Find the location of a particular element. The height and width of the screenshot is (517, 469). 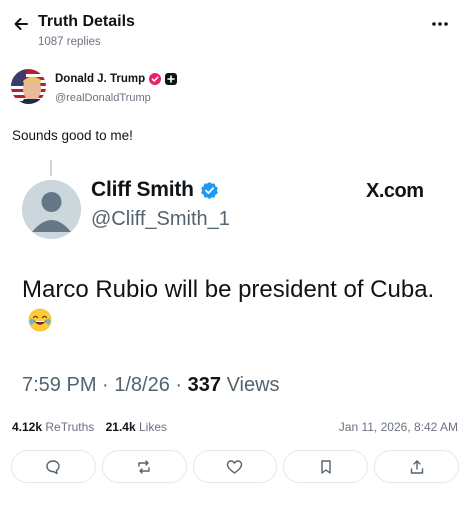

bookmark-icon is located at coordinates (326, 466).